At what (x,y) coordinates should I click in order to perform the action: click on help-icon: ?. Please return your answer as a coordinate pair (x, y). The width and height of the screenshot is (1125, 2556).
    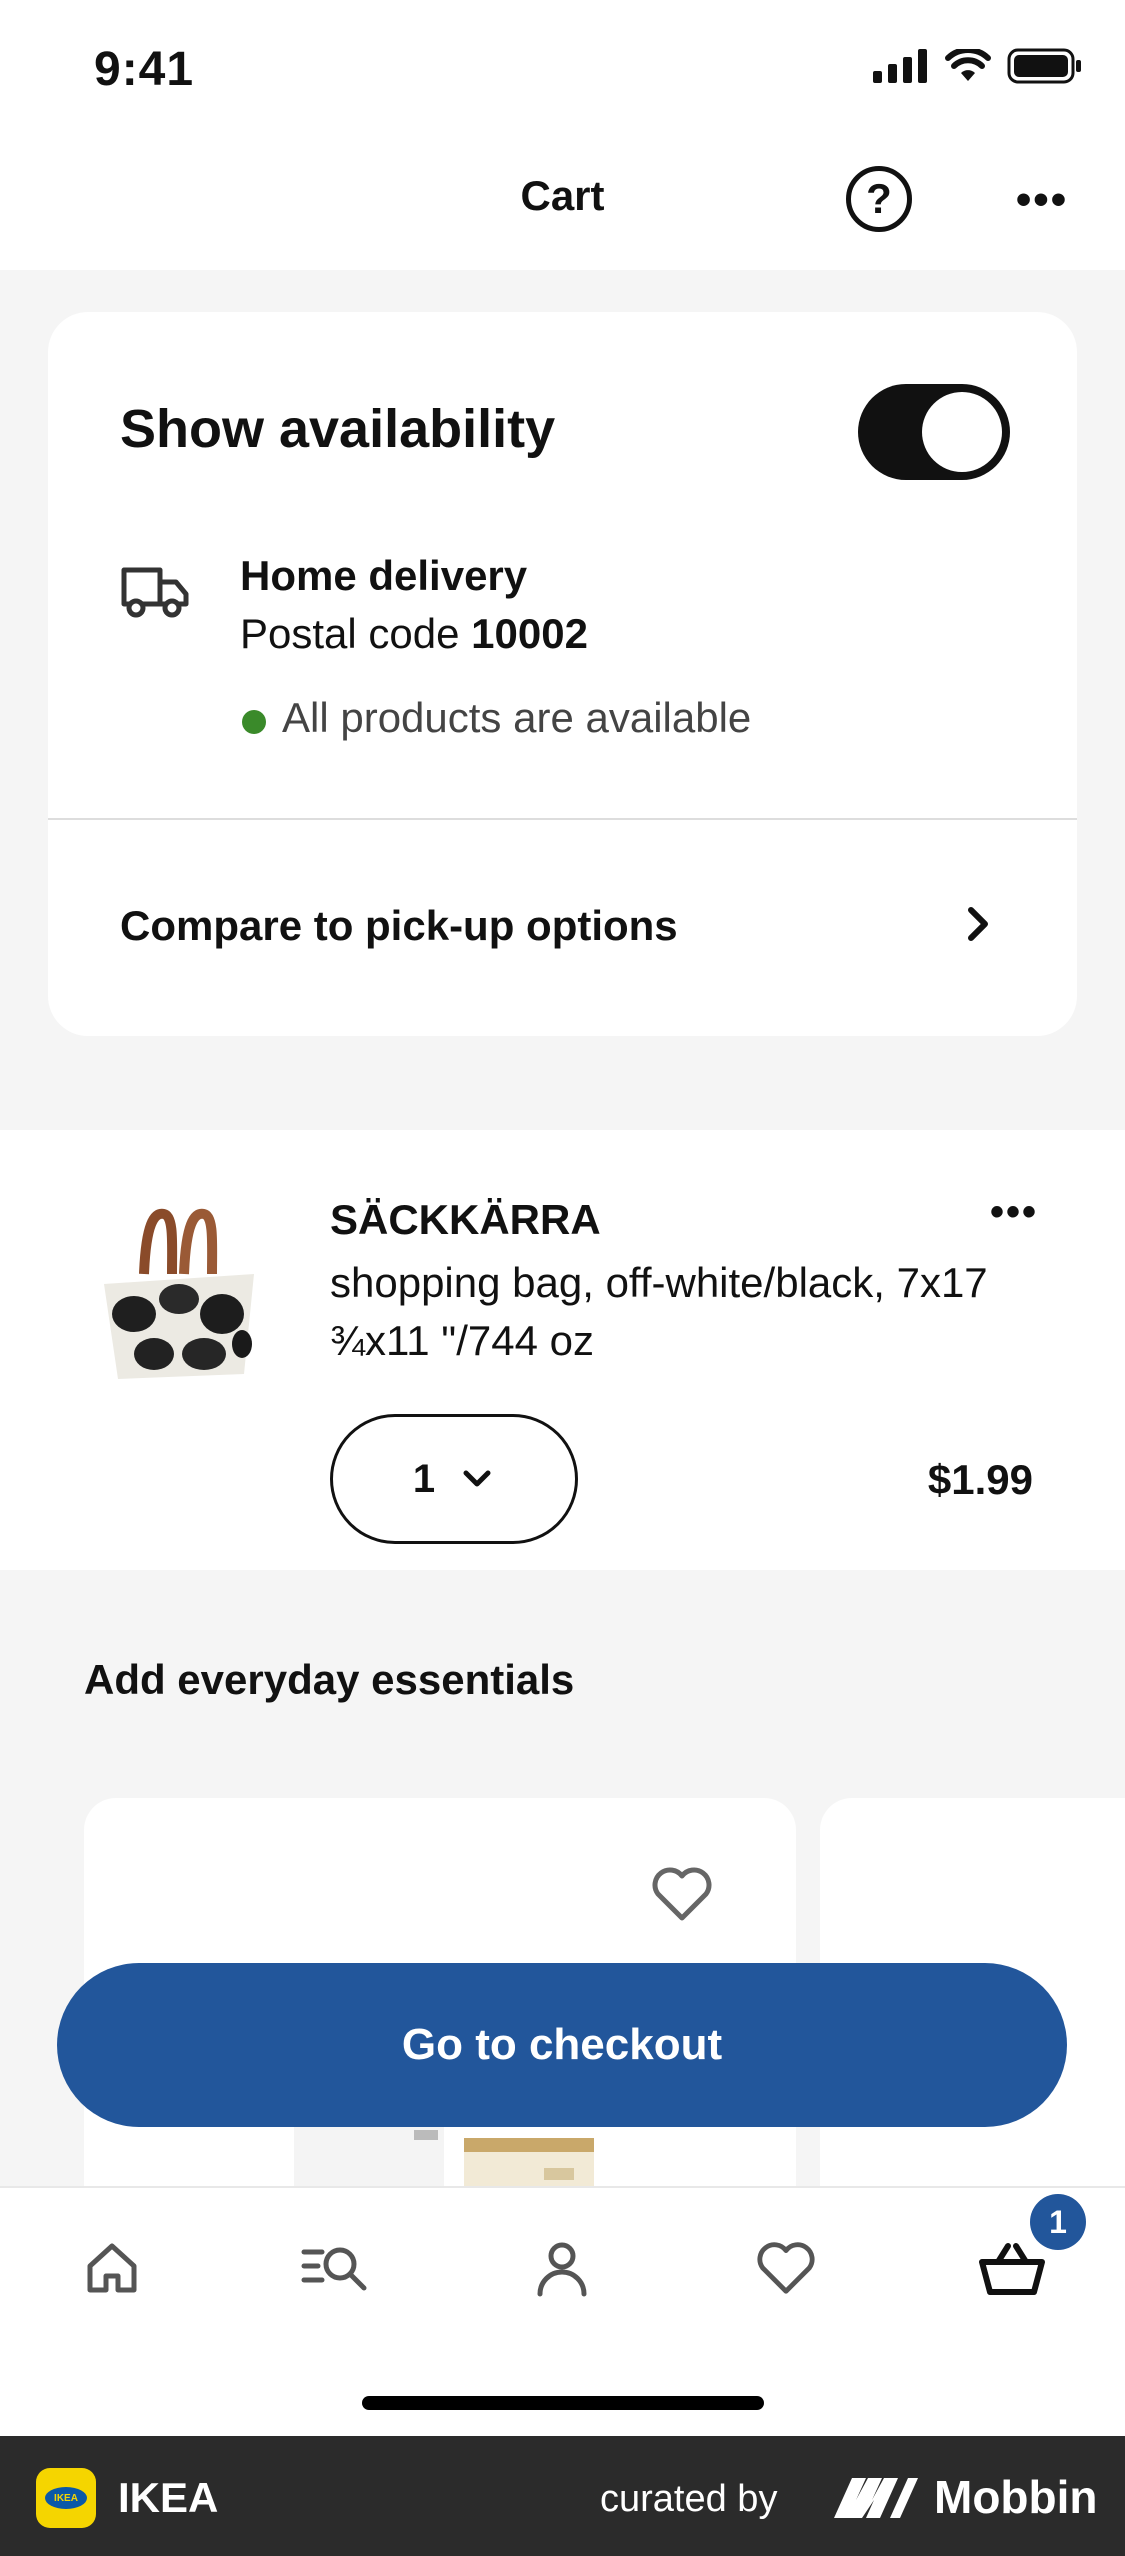
    Looking at the image, I should click on (879, 198).